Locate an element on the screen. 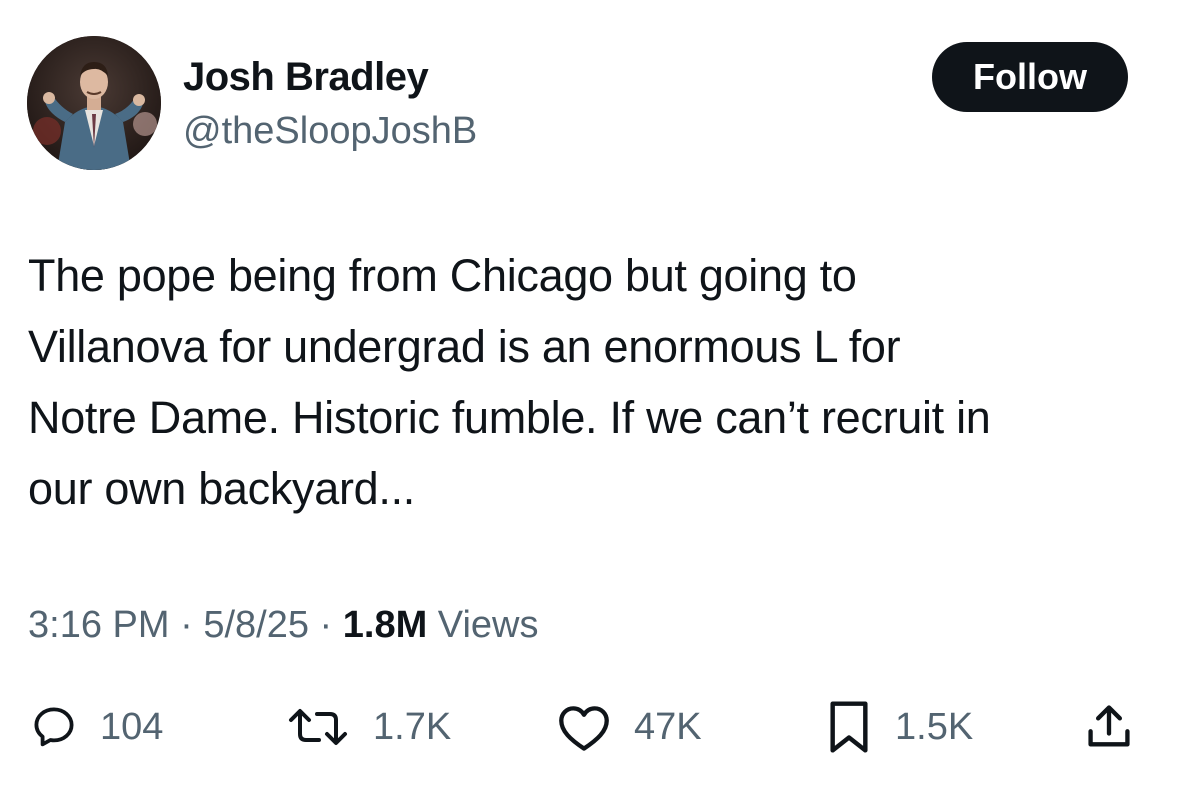 This screenshot has width=1179, height=797. action-bar: 104 1.7K 47K 1.5K is located at coordinates (589, 727).